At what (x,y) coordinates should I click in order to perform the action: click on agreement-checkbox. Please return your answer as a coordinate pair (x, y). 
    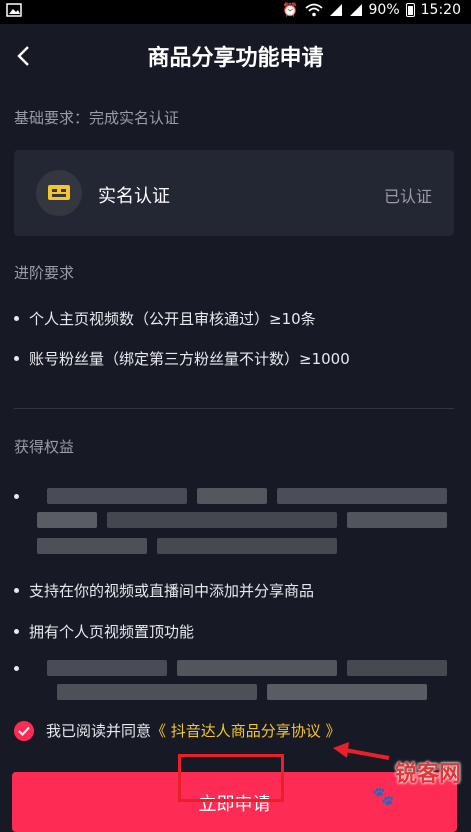
    Looking at the image, I should click on (24, 730).